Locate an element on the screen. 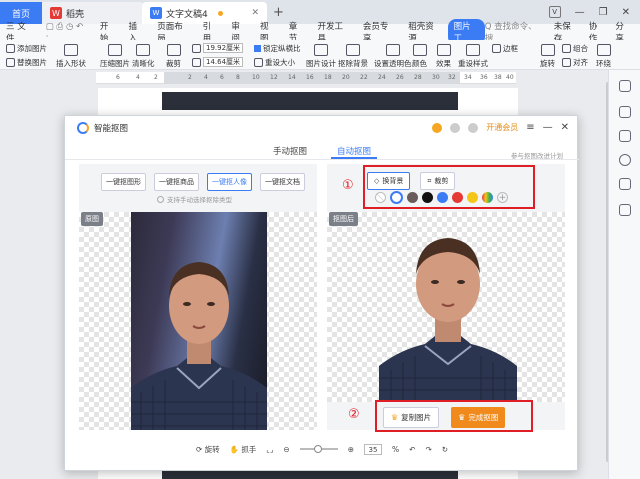 Image resolution: width=640 pixels, height=479 pixels. insert-shape-label: 插入形状 is located at coordinates (71, 63).